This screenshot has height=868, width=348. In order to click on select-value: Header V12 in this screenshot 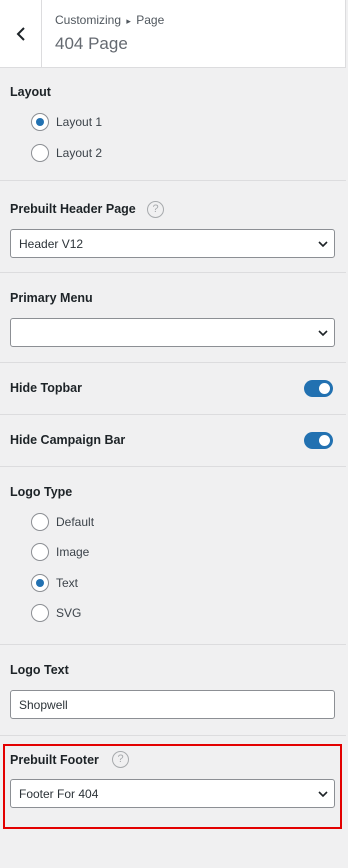, I will do `click(51, 244)`.